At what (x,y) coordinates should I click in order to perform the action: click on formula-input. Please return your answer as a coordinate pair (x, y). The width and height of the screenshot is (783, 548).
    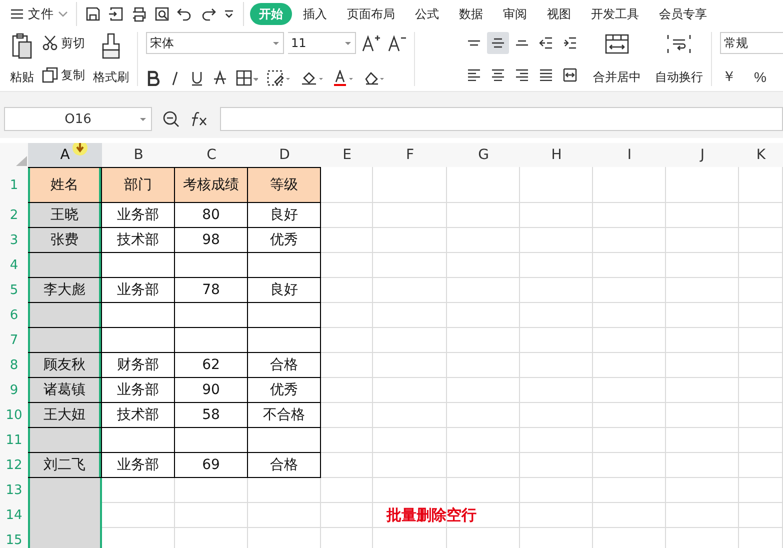
    Looking at the image, I should click on (501, 119).